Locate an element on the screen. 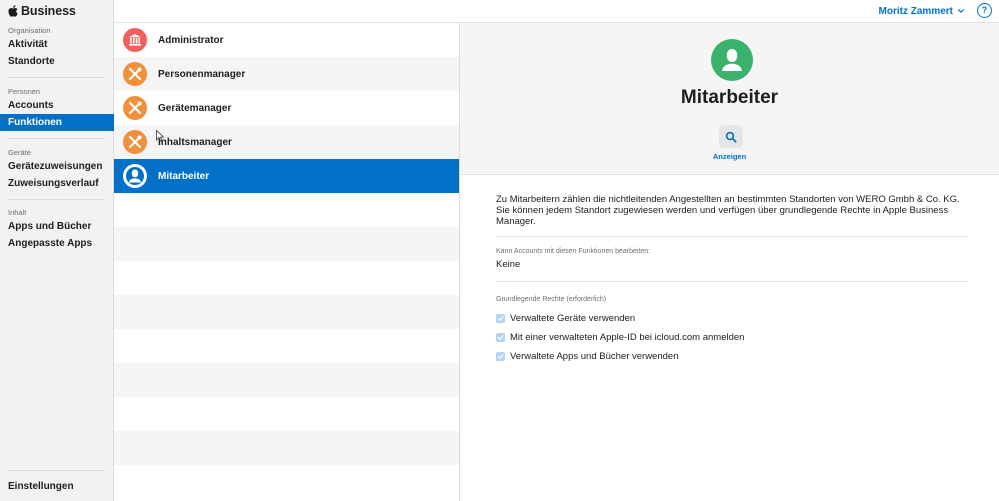 The image size is (999, 501). sidebar-item-apps-und-buecher: Apps und Bücher is located at coordinates (57, 226).